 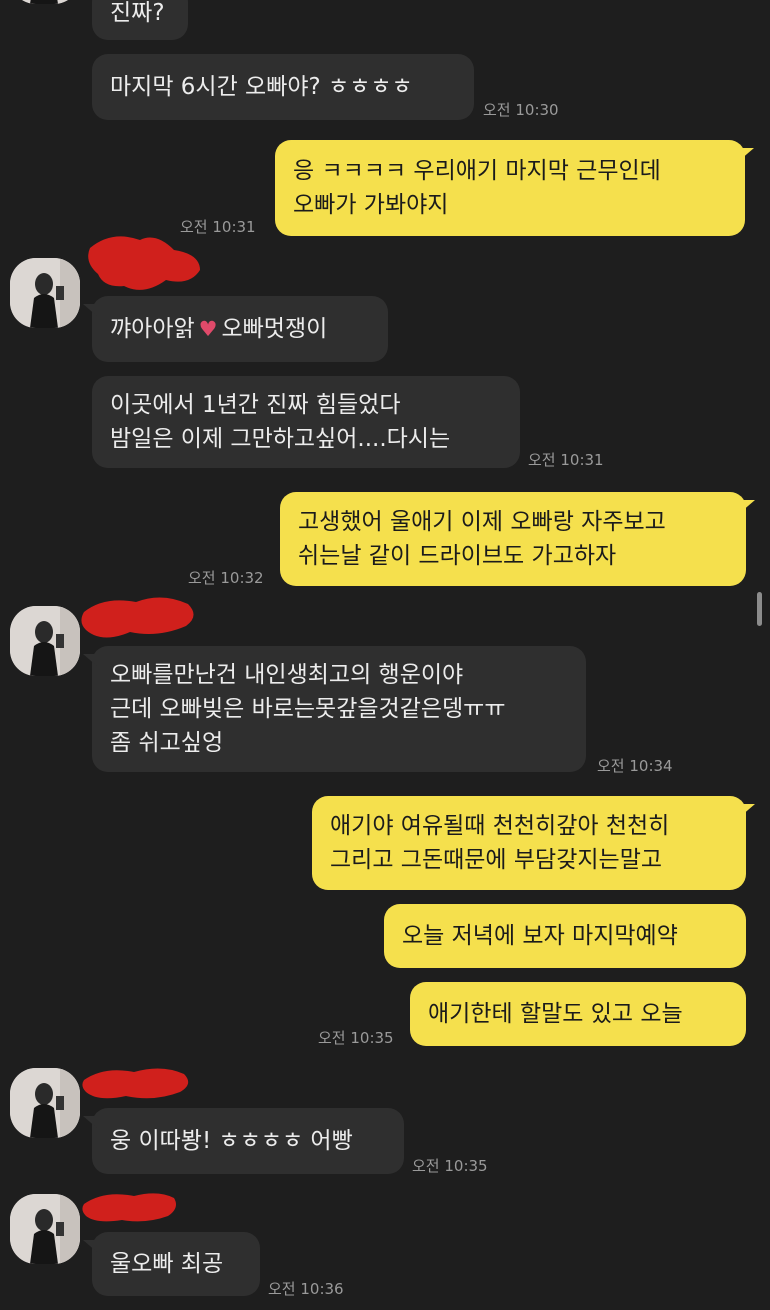 What do you see at coordinates (306, 1289) in the screenshot?
I see `message-timestamp: 오전 10:36` at bounding box center [306, 1289].